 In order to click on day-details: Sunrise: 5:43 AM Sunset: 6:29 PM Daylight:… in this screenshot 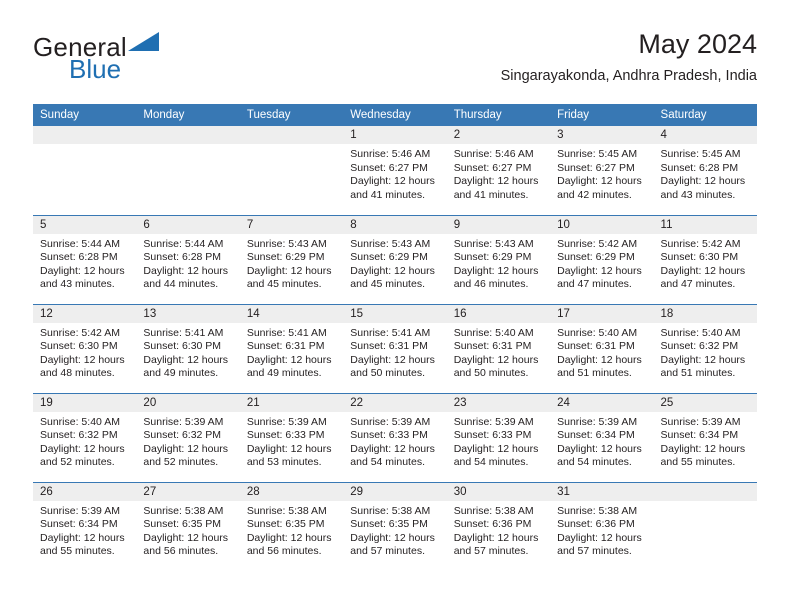, I will do `click(498, 263)`.